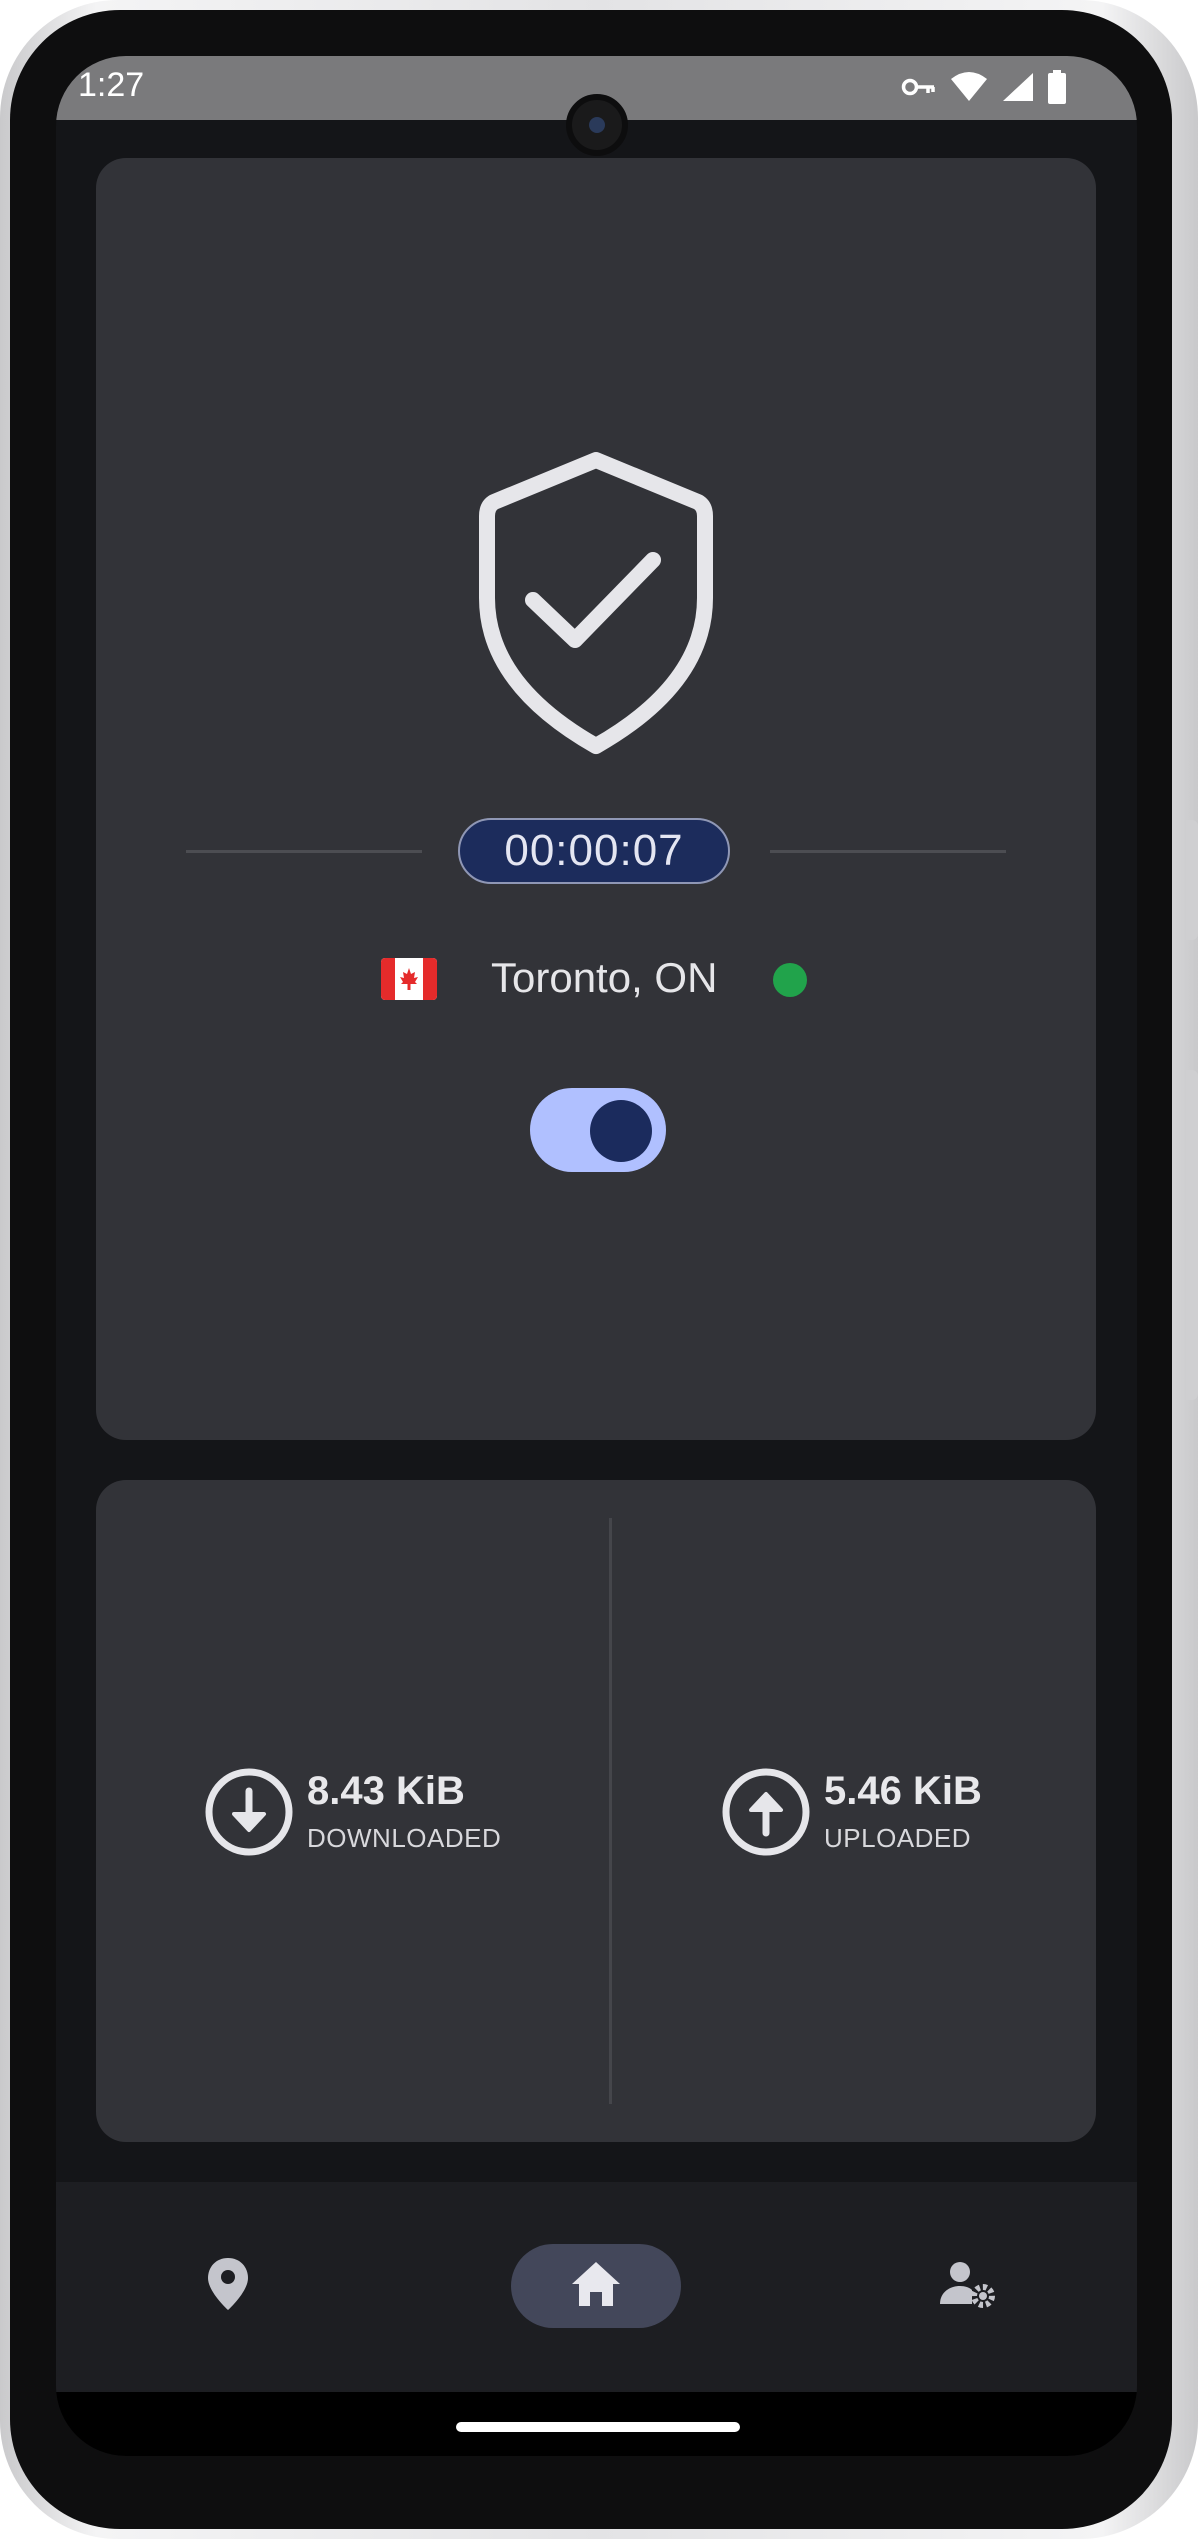 The image size is (1198, 2539). What do you see at coordinates (898, 1838) in the screenshot?
I see `upload-label: UPLOADED` at bounding box center [898, 1838].